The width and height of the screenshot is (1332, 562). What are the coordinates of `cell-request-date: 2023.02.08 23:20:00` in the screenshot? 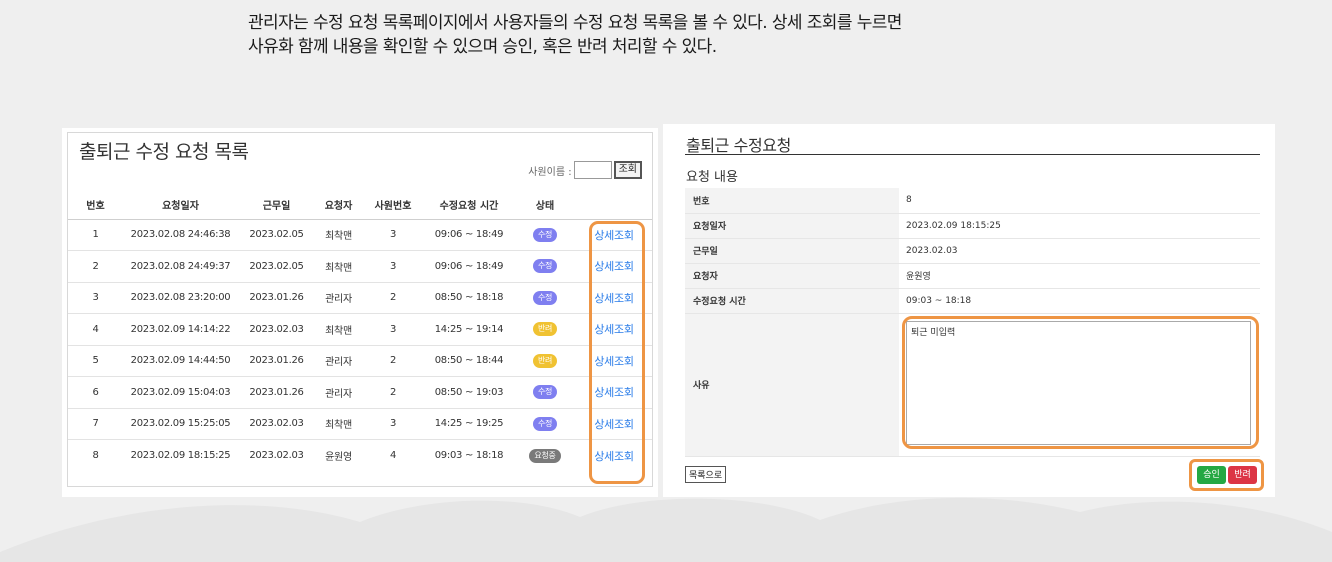 It's located at (180, 298).